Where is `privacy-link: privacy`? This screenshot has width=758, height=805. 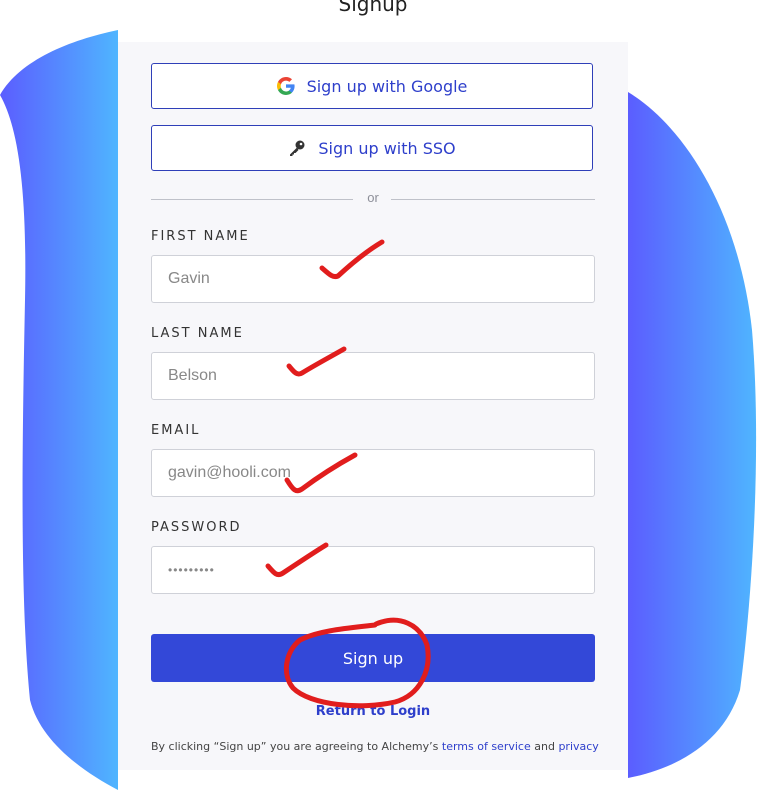
privacy-link: privacy is located at coordinates (578, 746).